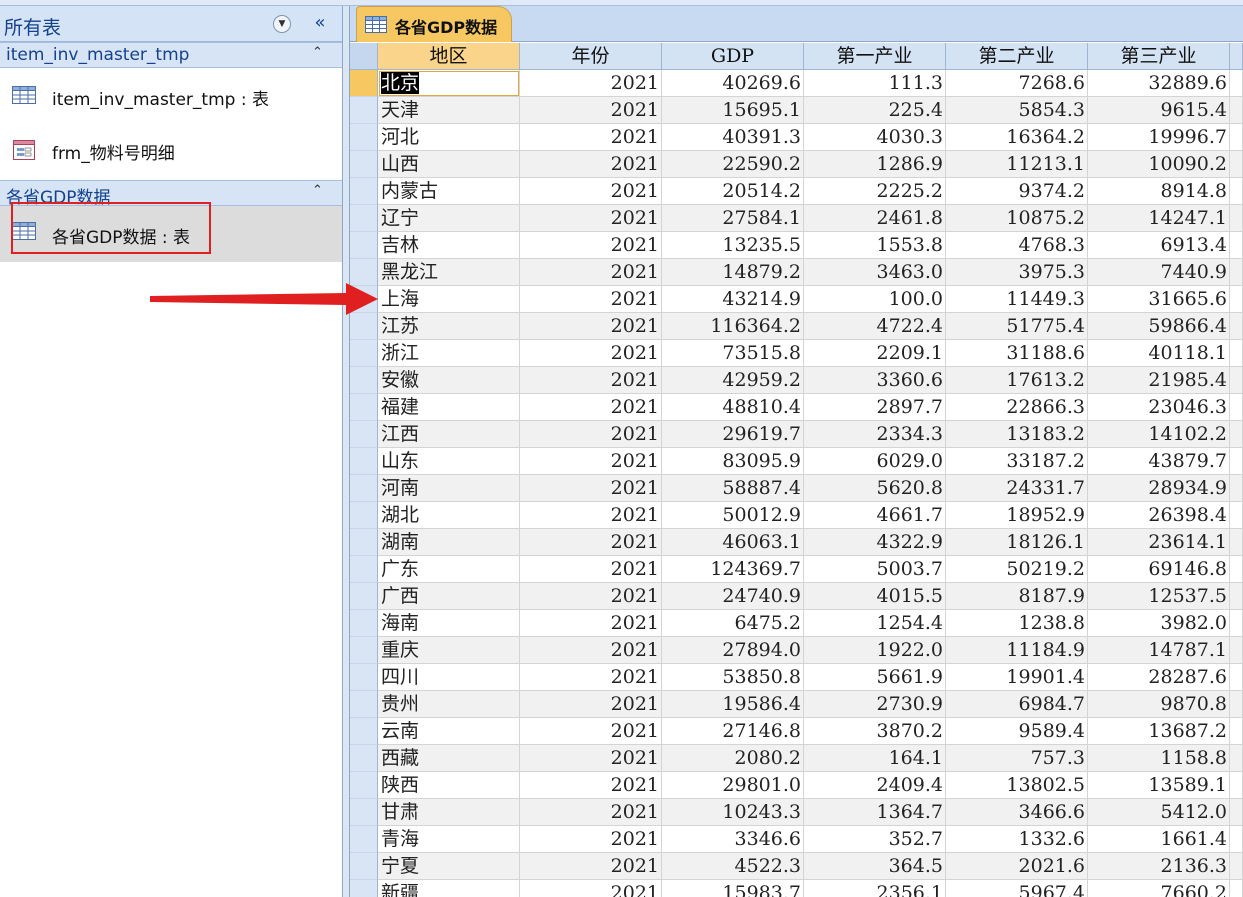 Image resolution: width=1243 pixels, height=897 pixels. What do you see at coordinates (796, 353) in the screenshot?
I see `table-row: 浙江 2021 73515.8 2209.1 31188.6 40118.1` at bounding box center [796, 353].